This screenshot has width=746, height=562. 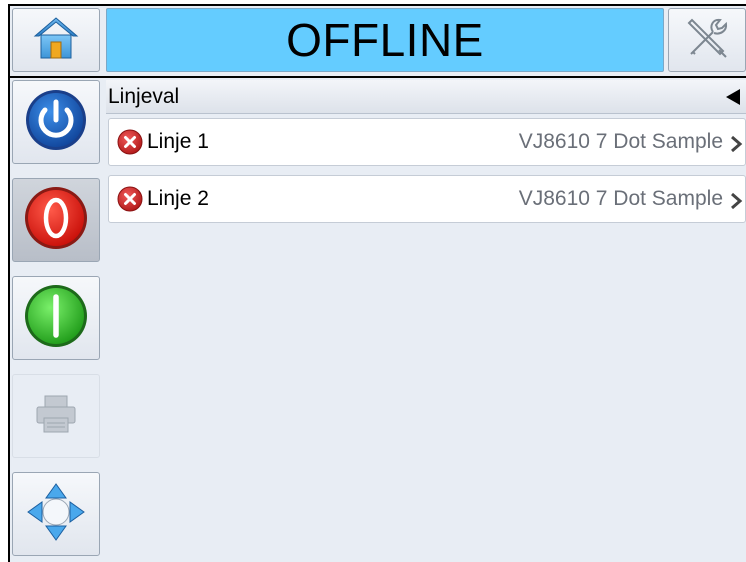 What do you see at coordinates (178, 141) in the screenshot?
I see `line-name: Linje 1` at bounding box center [178, 141].